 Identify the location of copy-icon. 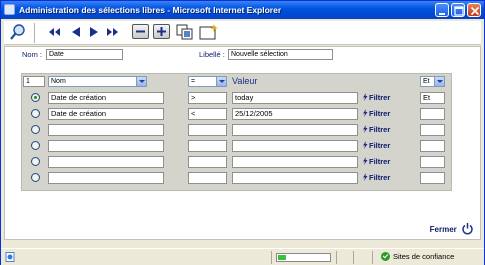
(185, 32).